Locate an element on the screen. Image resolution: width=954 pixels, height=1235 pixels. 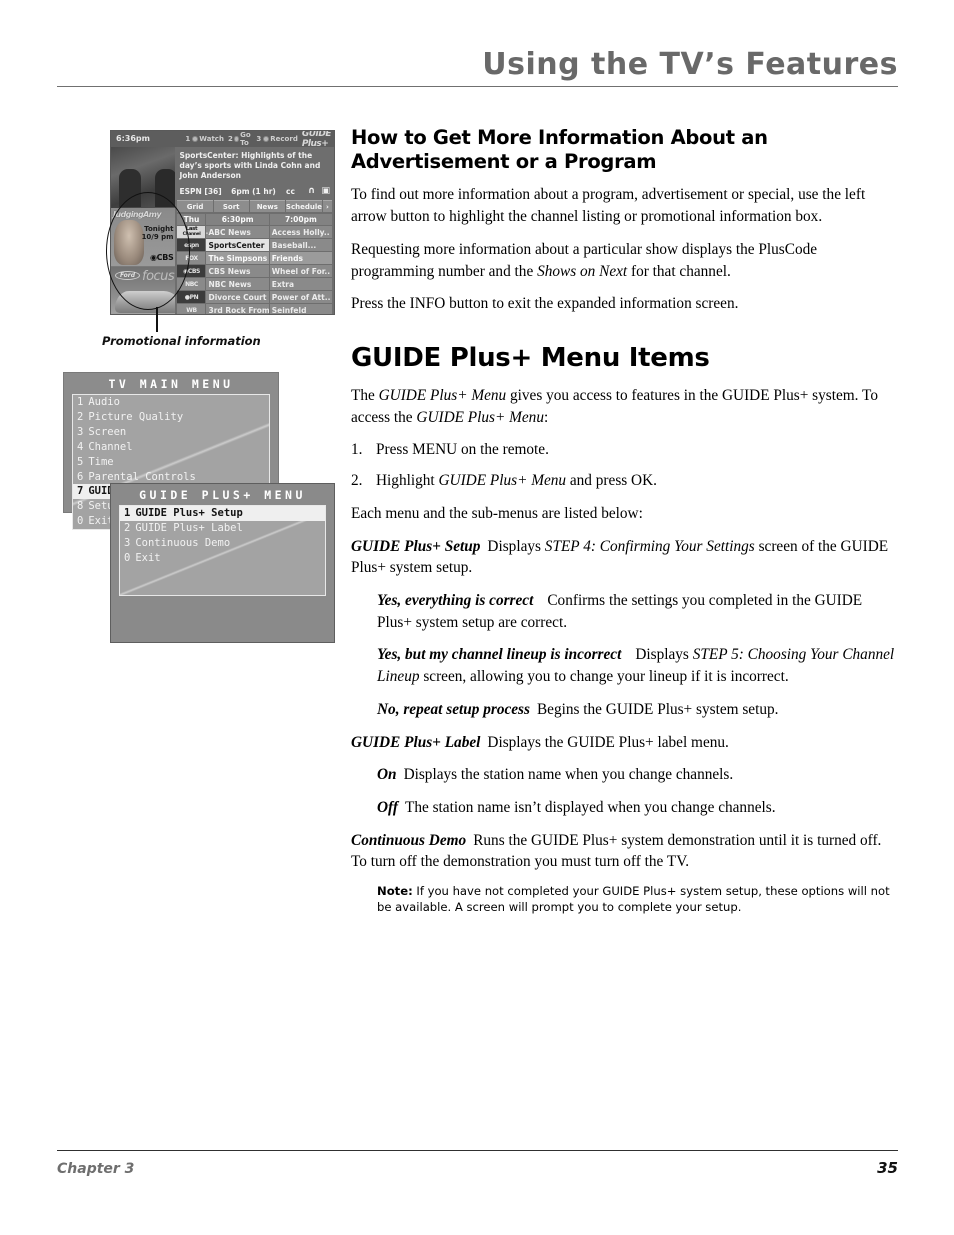
step-text: Highlight GUIDE Plus+ Menu and press OK. is located at coordinates (516, 481).